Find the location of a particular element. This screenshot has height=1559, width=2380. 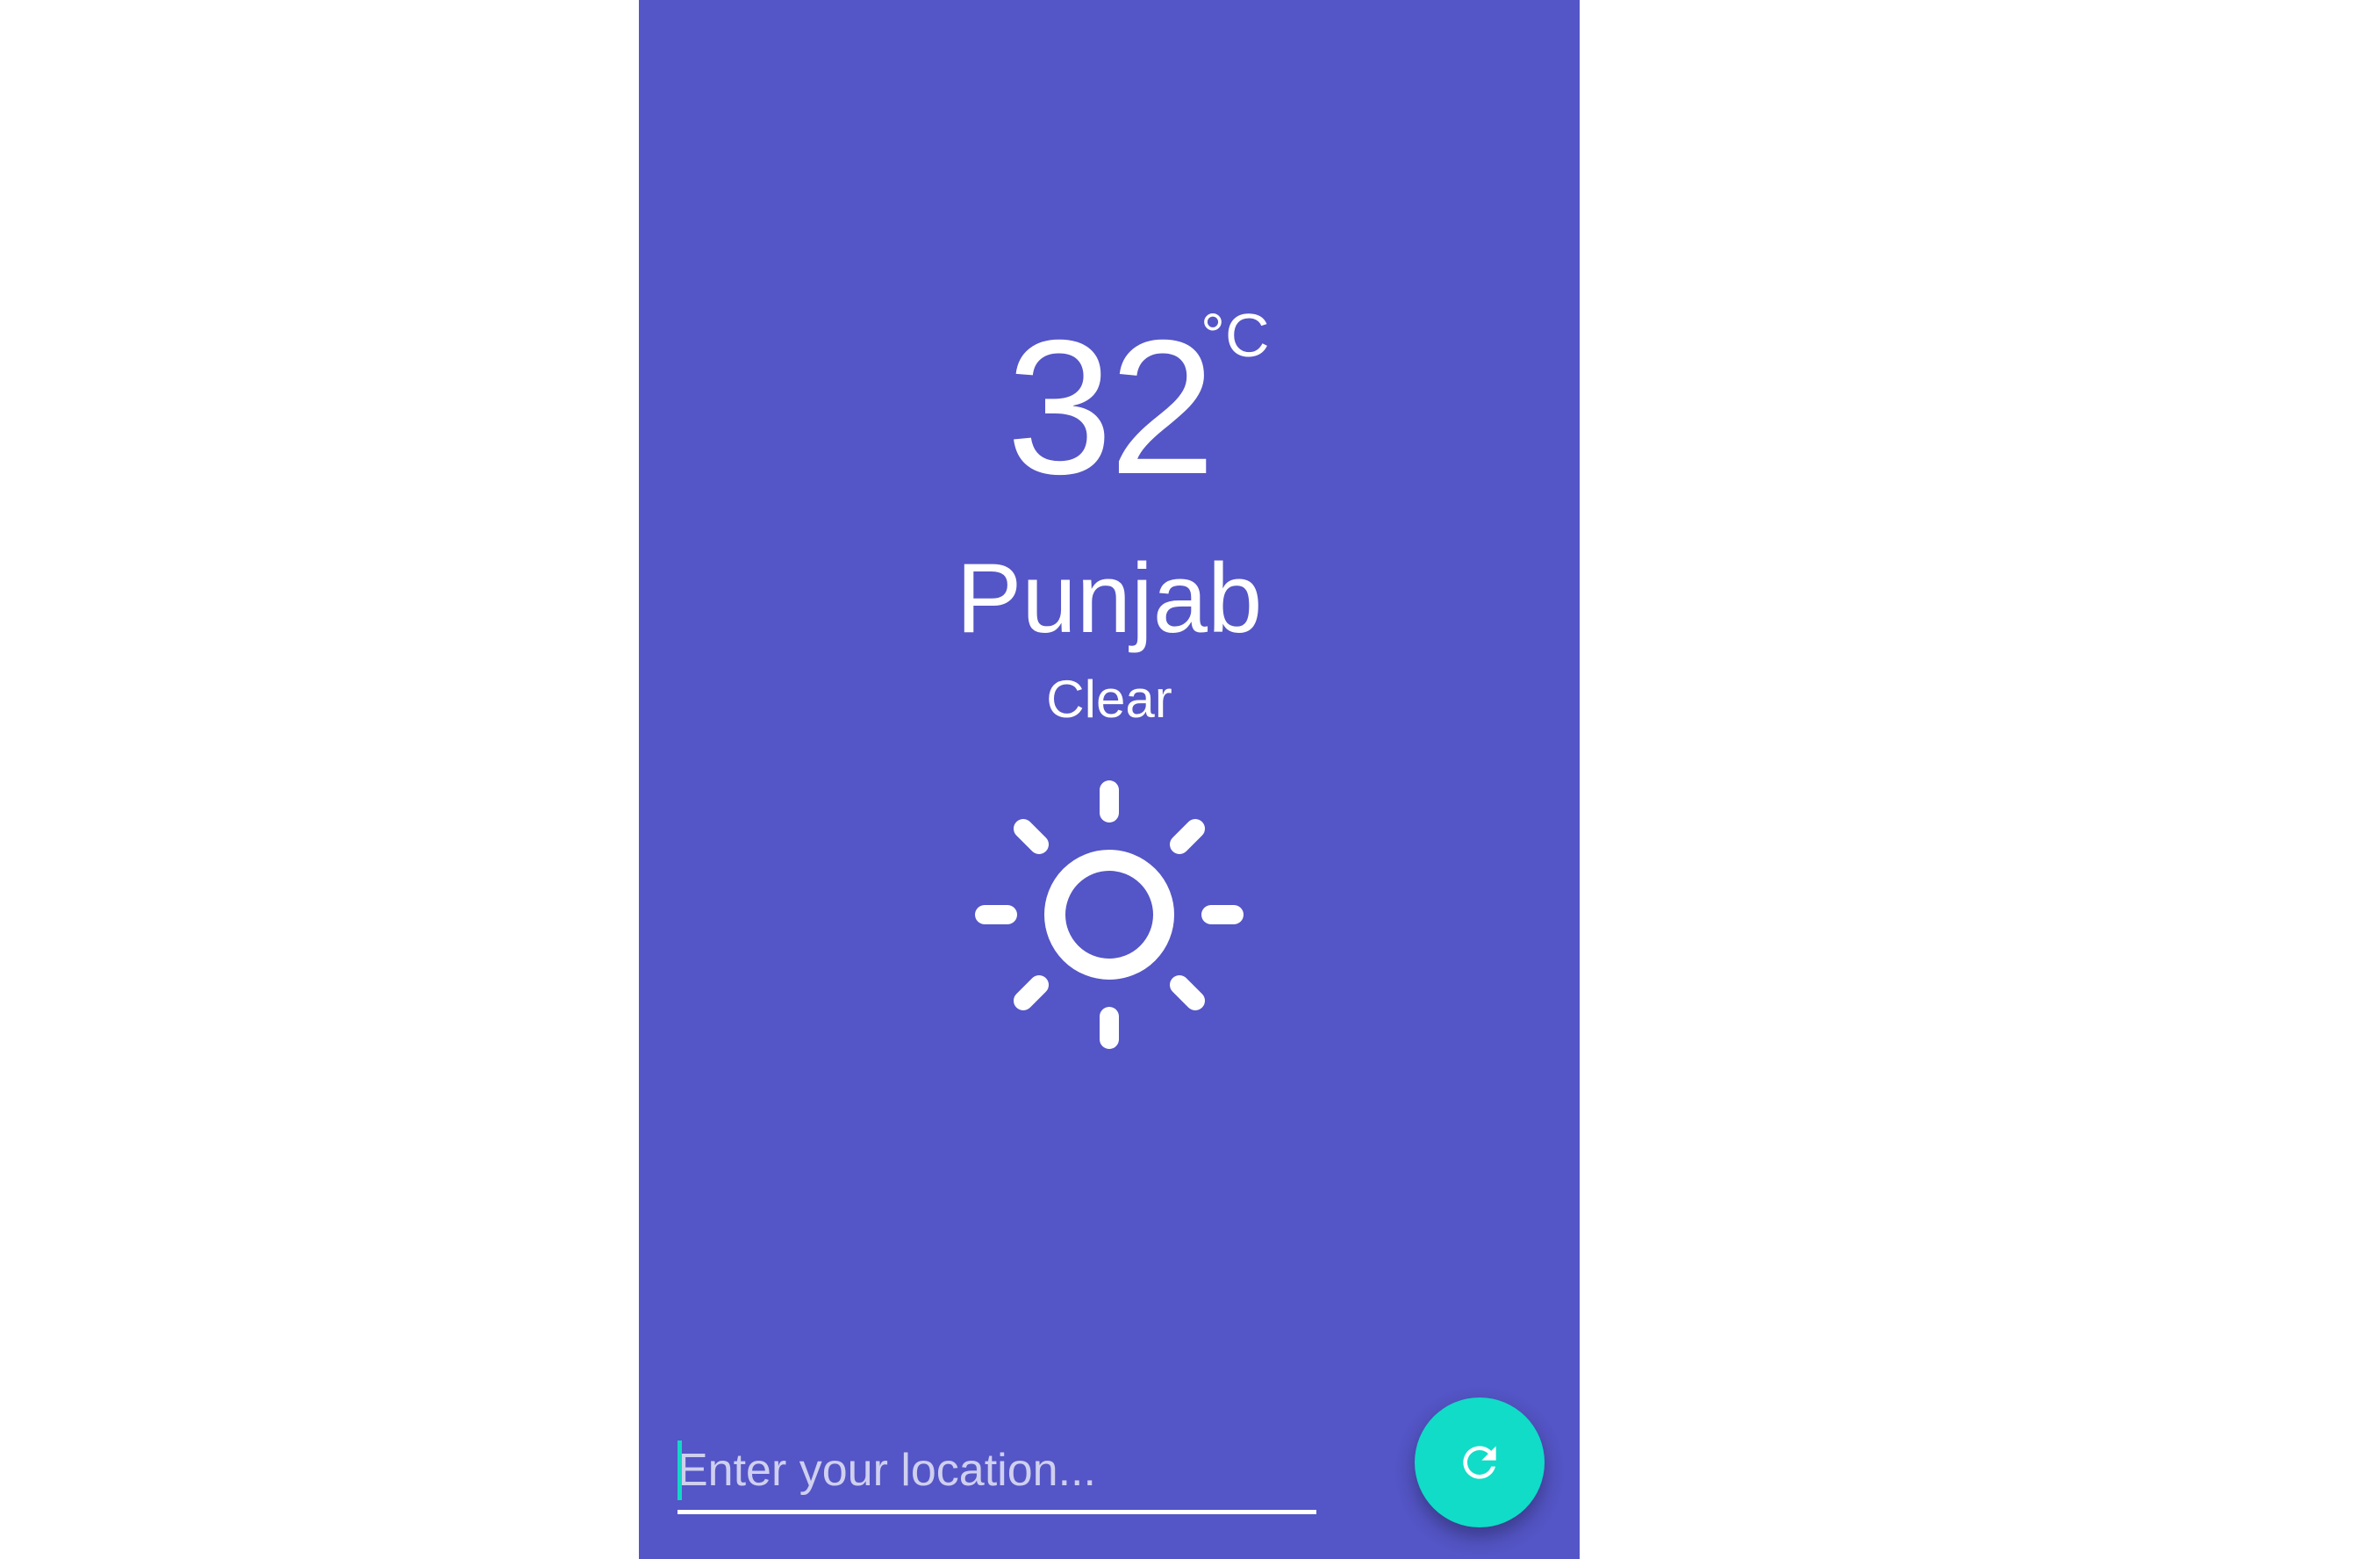

refresh-icon is located at coordinates (1479, 1462).